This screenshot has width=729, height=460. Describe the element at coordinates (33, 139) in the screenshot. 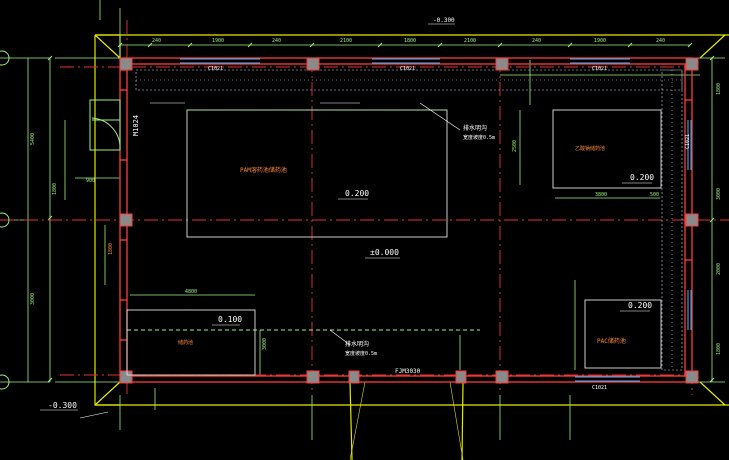

I see `dim-left-1: 5400` at that location.